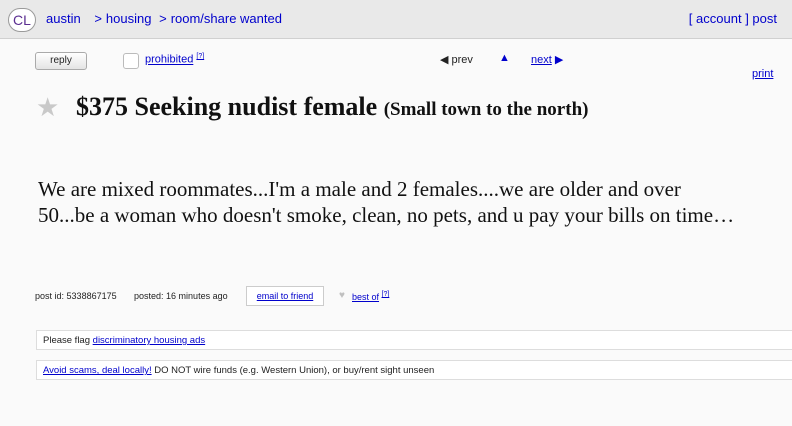 The height and width of the screenshot is (426, 792). I want to click on print-link: print, so click(762, 74).